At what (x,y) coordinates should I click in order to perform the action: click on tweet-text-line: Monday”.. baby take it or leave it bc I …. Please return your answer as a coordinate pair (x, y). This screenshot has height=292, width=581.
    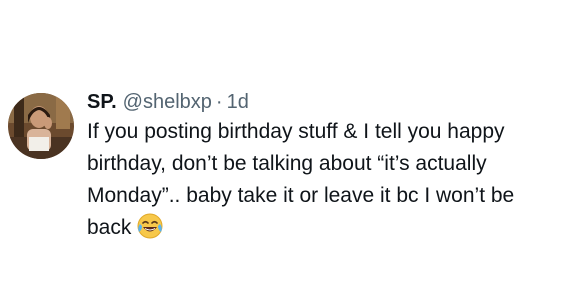
    Looking at the image, I should click on (301, 195).